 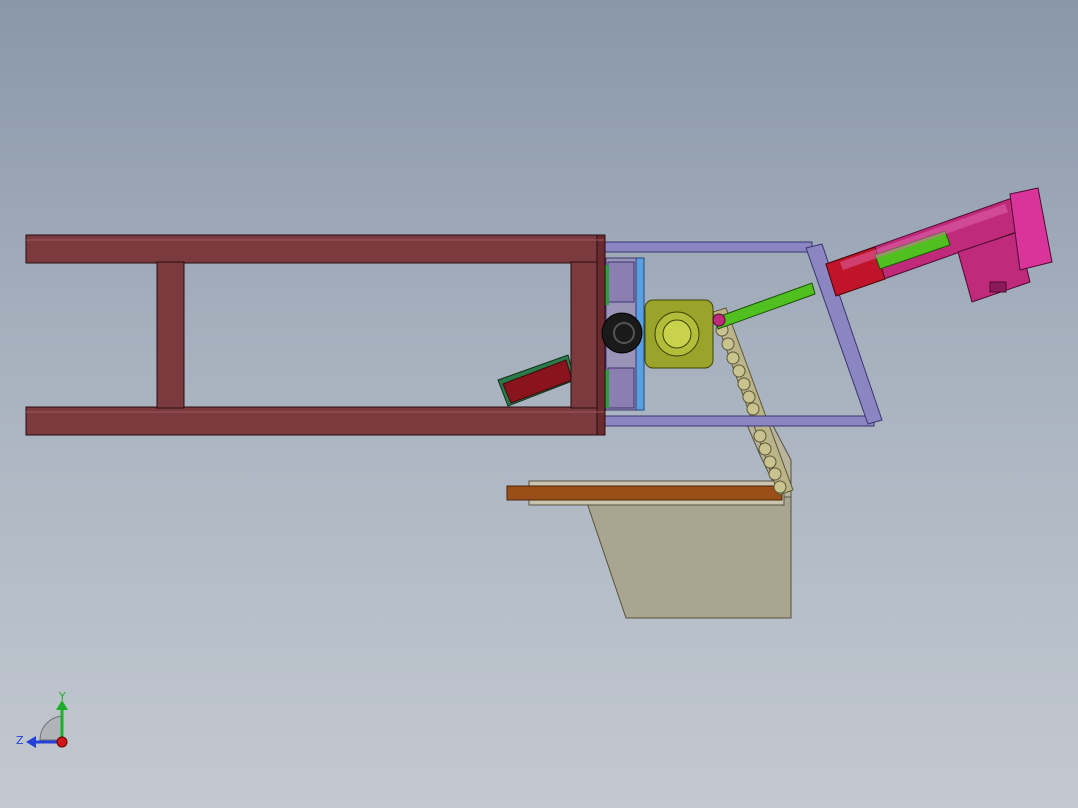 What do you see at coordinates (719, 320) in the screenshot?
I see `rod-end-joint` at bounding box center [719, 320].